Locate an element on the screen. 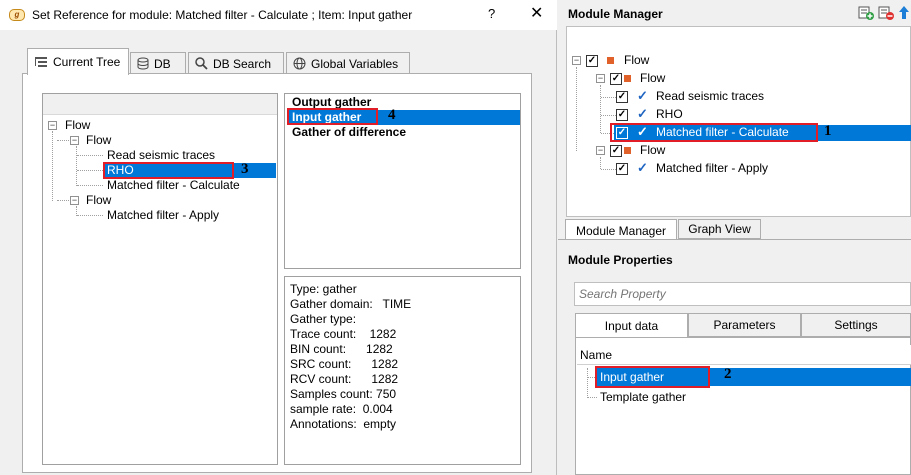  tab-db-search: DB Search is located at coordinates (236, 63).